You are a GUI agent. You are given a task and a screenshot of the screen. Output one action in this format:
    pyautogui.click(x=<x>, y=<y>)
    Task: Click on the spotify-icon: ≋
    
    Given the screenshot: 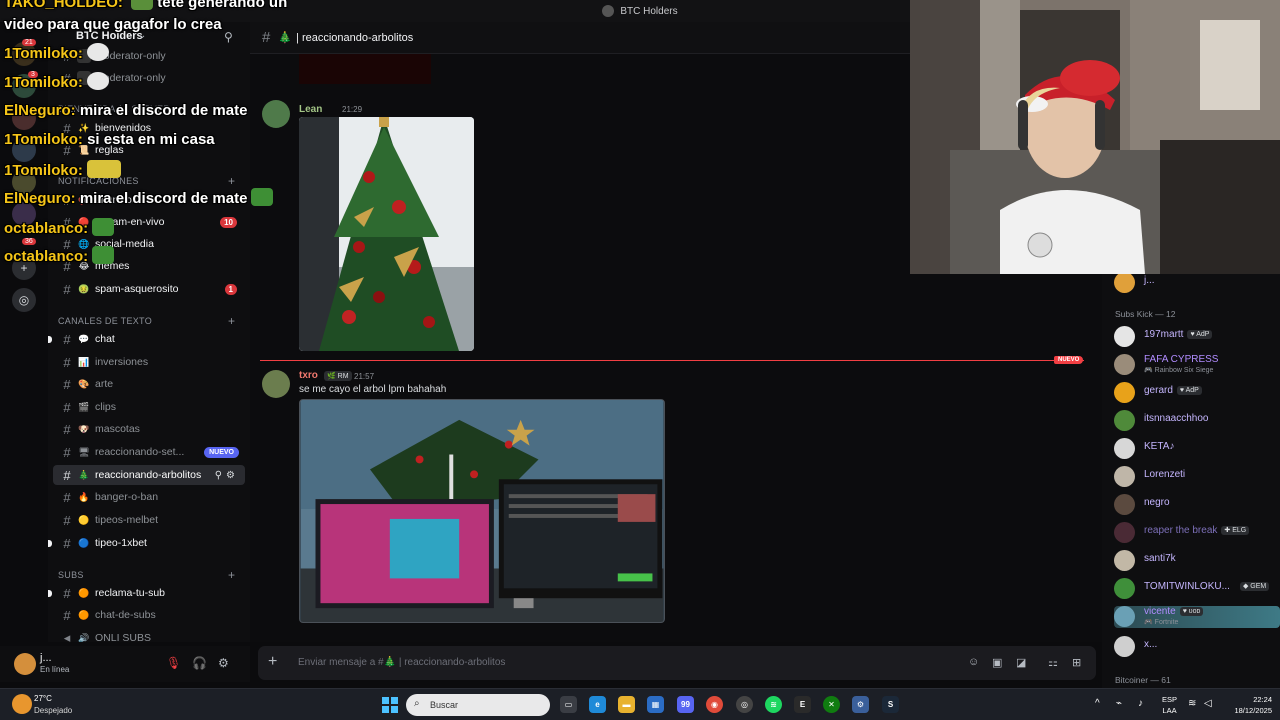 What is the action you would take?
    pyautogui.click(x=773, y=704)
    